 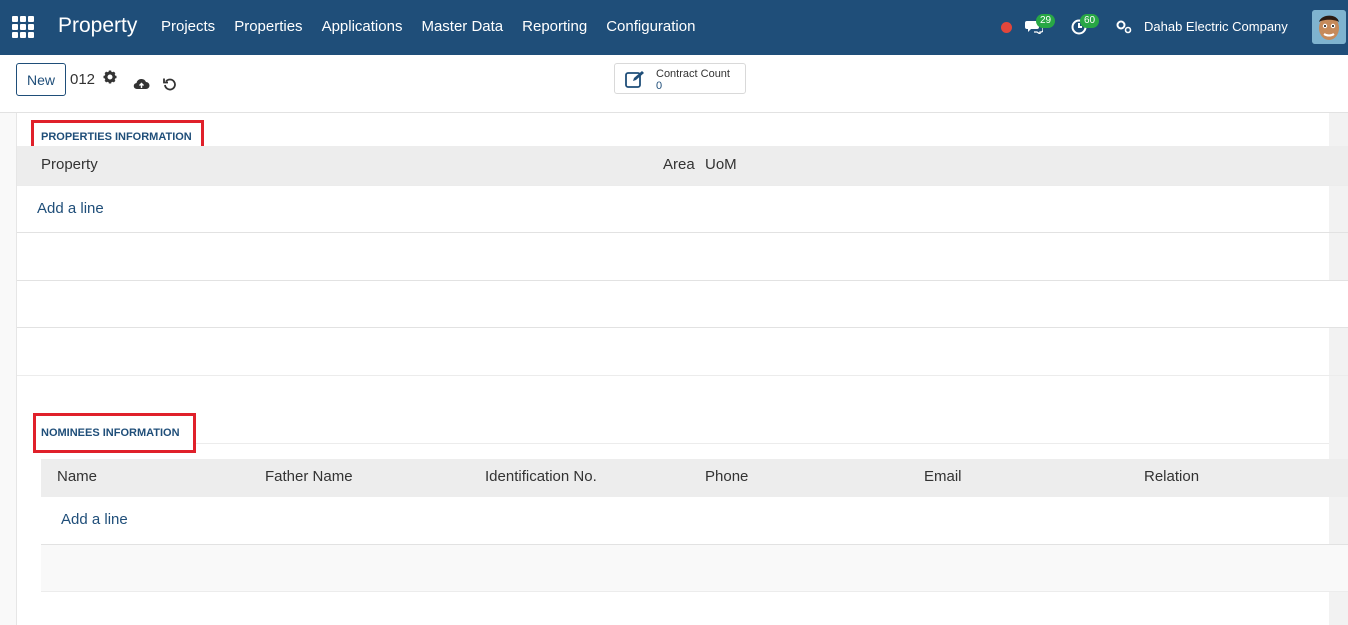 I want to click on properties-table-header: Property Area UoM, so click(x=682, y=166).